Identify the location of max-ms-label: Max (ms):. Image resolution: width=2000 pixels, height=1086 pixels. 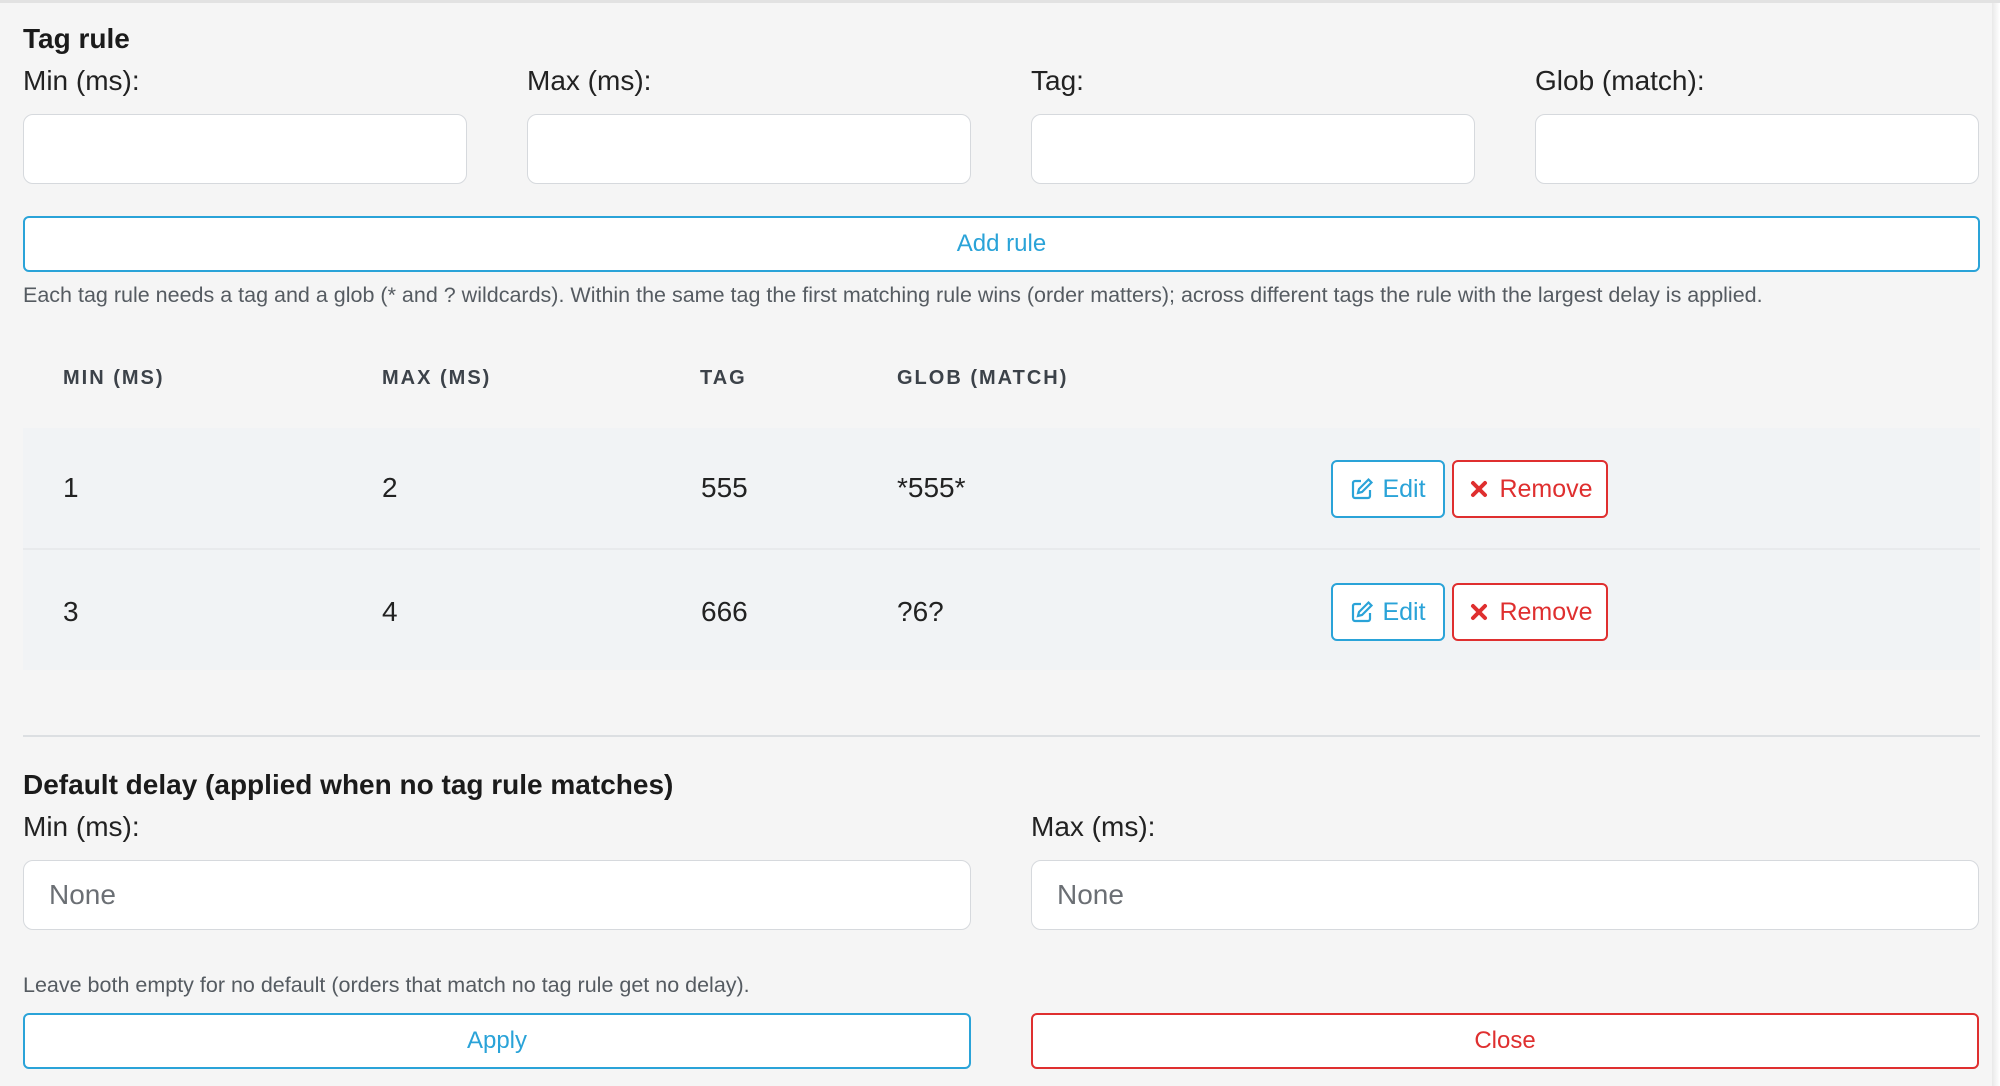
(589, 80).